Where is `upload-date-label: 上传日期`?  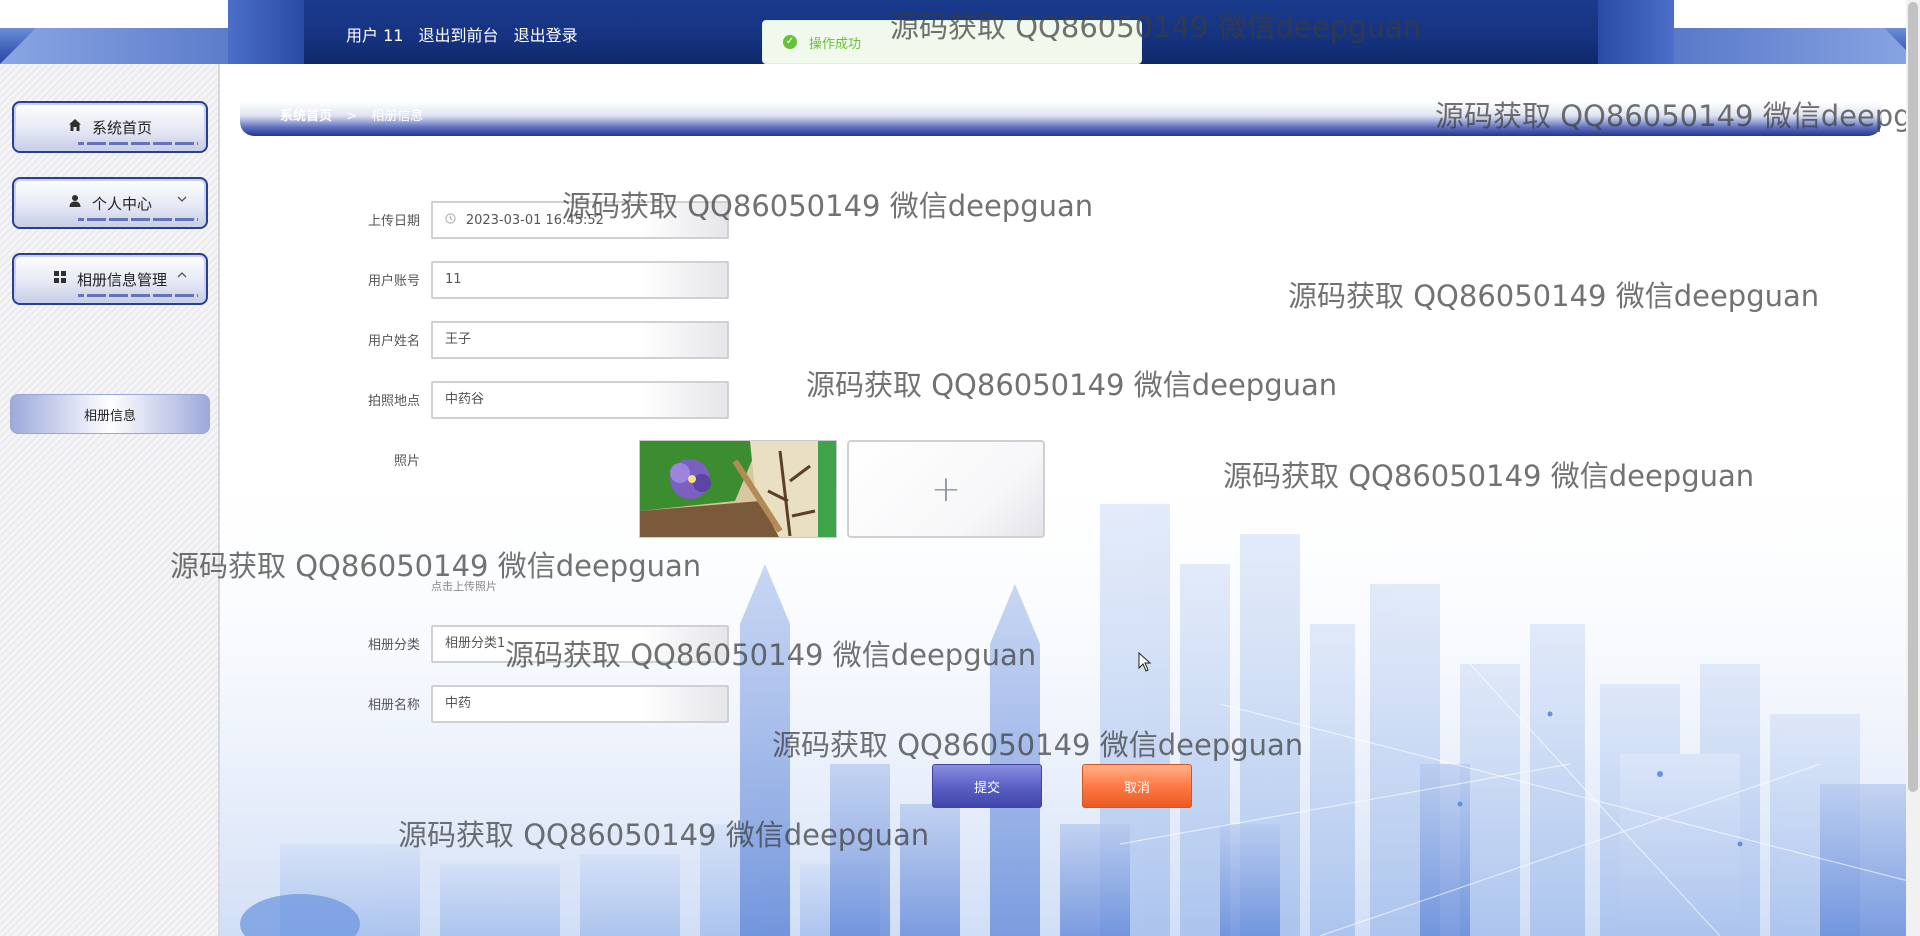
upload-date-label: 上传日期 is located at coordinates (393, 221).